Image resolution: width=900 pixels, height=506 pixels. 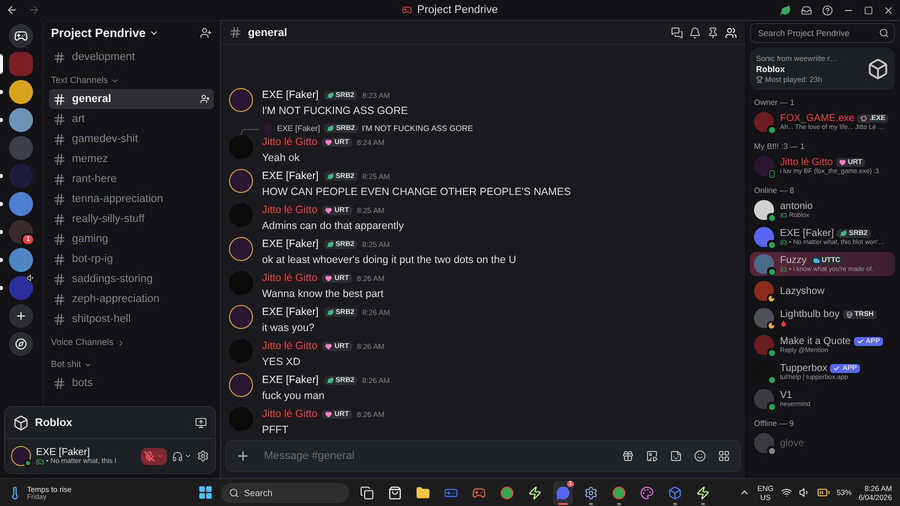 I want to click on server-name-menu: Project Pendrive, so click(x=98, y=33).